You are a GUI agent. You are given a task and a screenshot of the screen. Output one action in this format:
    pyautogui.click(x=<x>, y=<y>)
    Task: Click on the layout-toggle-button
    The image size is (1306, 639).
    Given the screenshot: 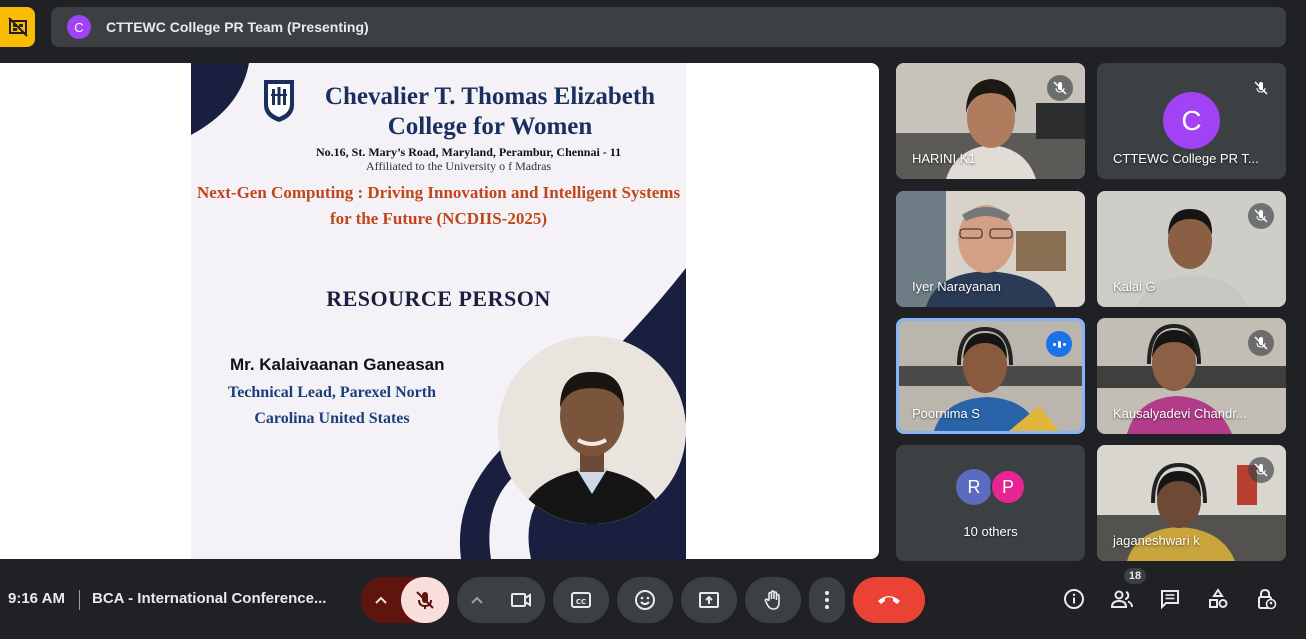 What is the action you would take?
    pyautogui.click(x=17, y=27)
    